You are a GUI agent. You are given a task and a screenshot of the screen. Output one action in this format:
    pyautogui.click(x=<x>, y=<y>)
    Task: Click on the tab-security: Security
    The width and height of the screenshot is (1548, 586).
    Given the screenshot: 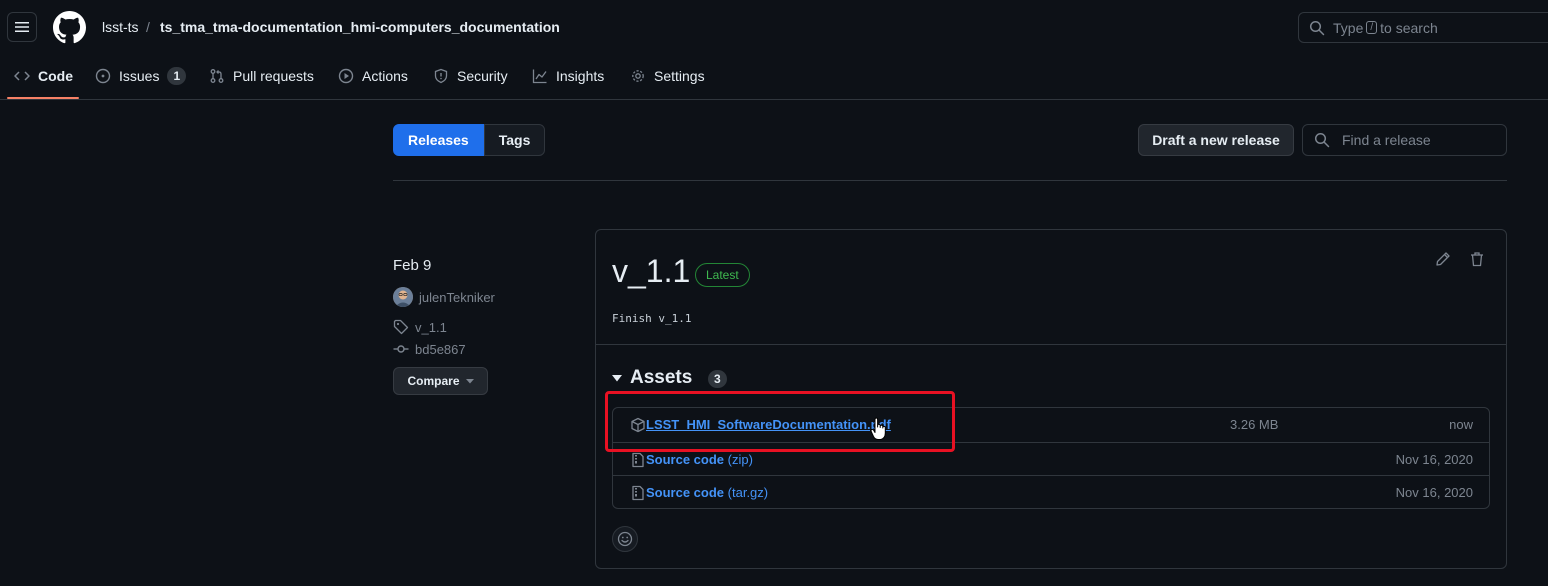 What is the action you would take?
    pyautogui.click(x=470, y=76)
    